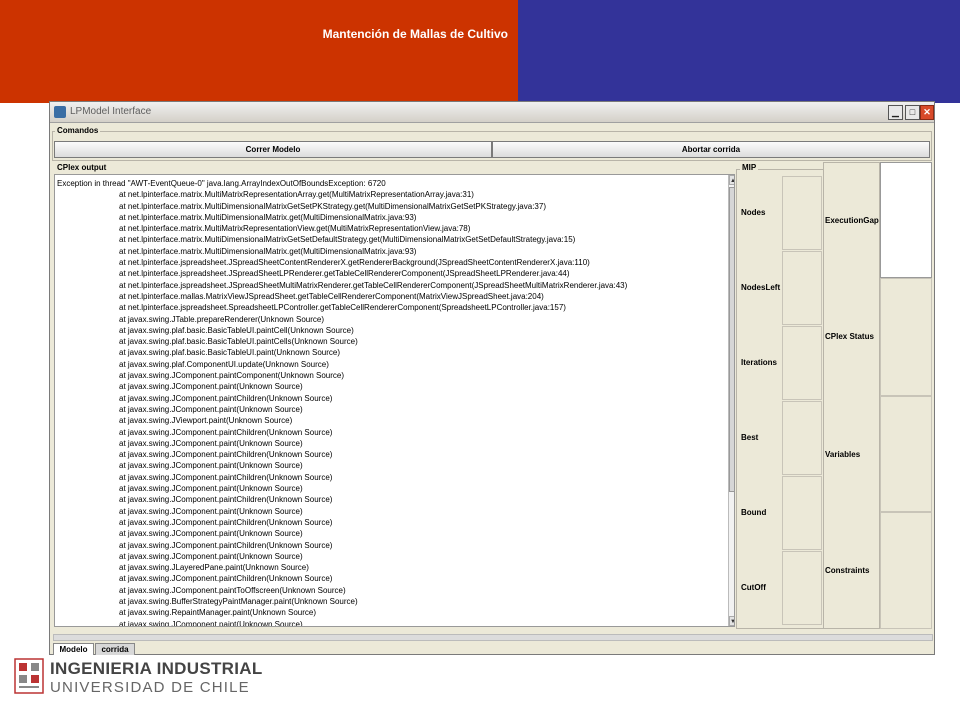 Image resolution: width=960 pixels, height=720 pixels. Describe the element at coordinates (29, 676) in the screenshot. I see `university-seal-icon` at that location.